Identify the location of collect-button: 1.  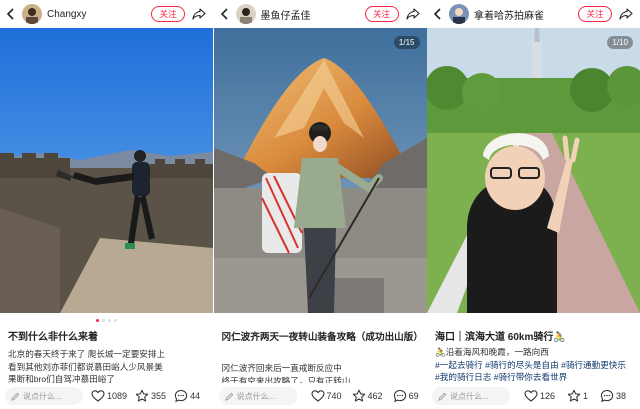
(577, 396).